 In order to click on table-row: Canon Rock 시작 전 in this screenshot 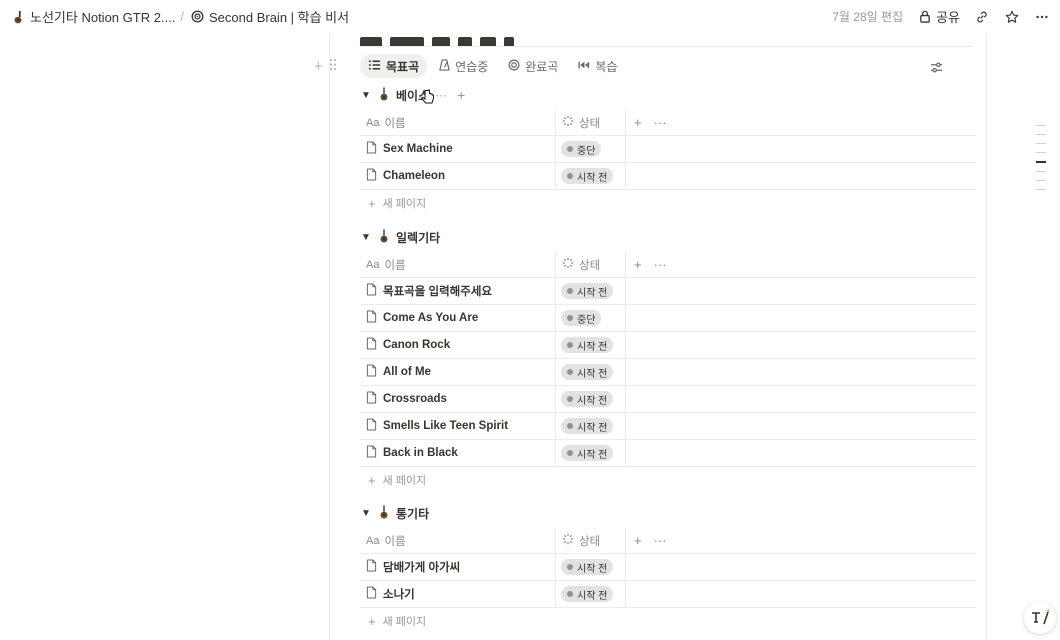, I will do `click(668, 345)`.